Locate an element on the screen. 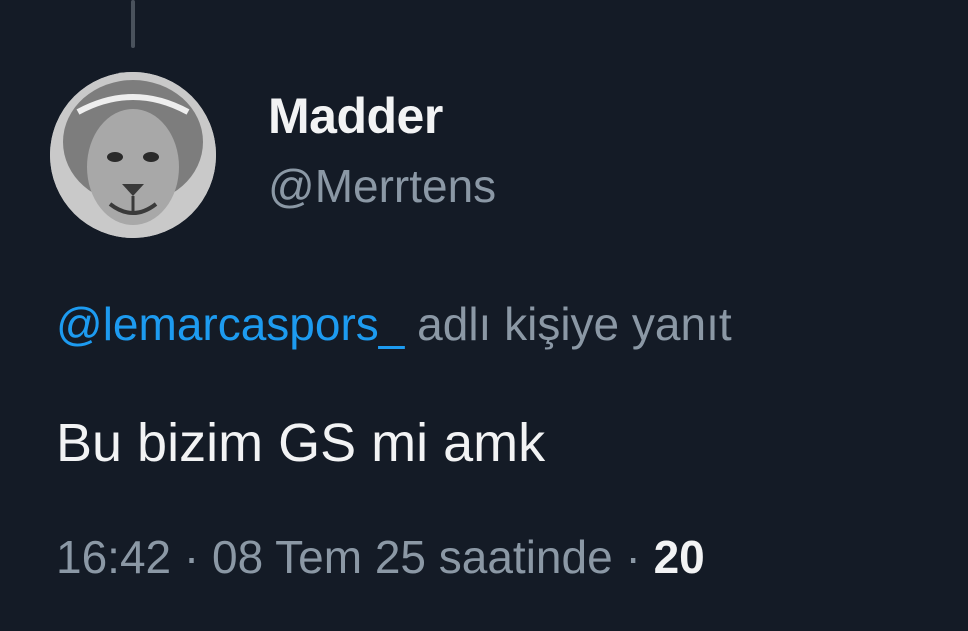  lion-avatar-icon is located at coordinates (133, 155).